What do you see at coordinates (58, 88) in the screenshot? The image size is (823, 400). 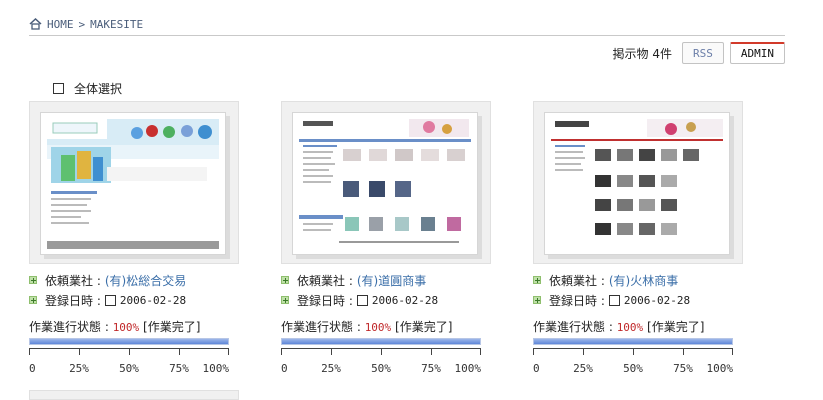 I see `select-all-checkbox` at bounding box center [58, 88].